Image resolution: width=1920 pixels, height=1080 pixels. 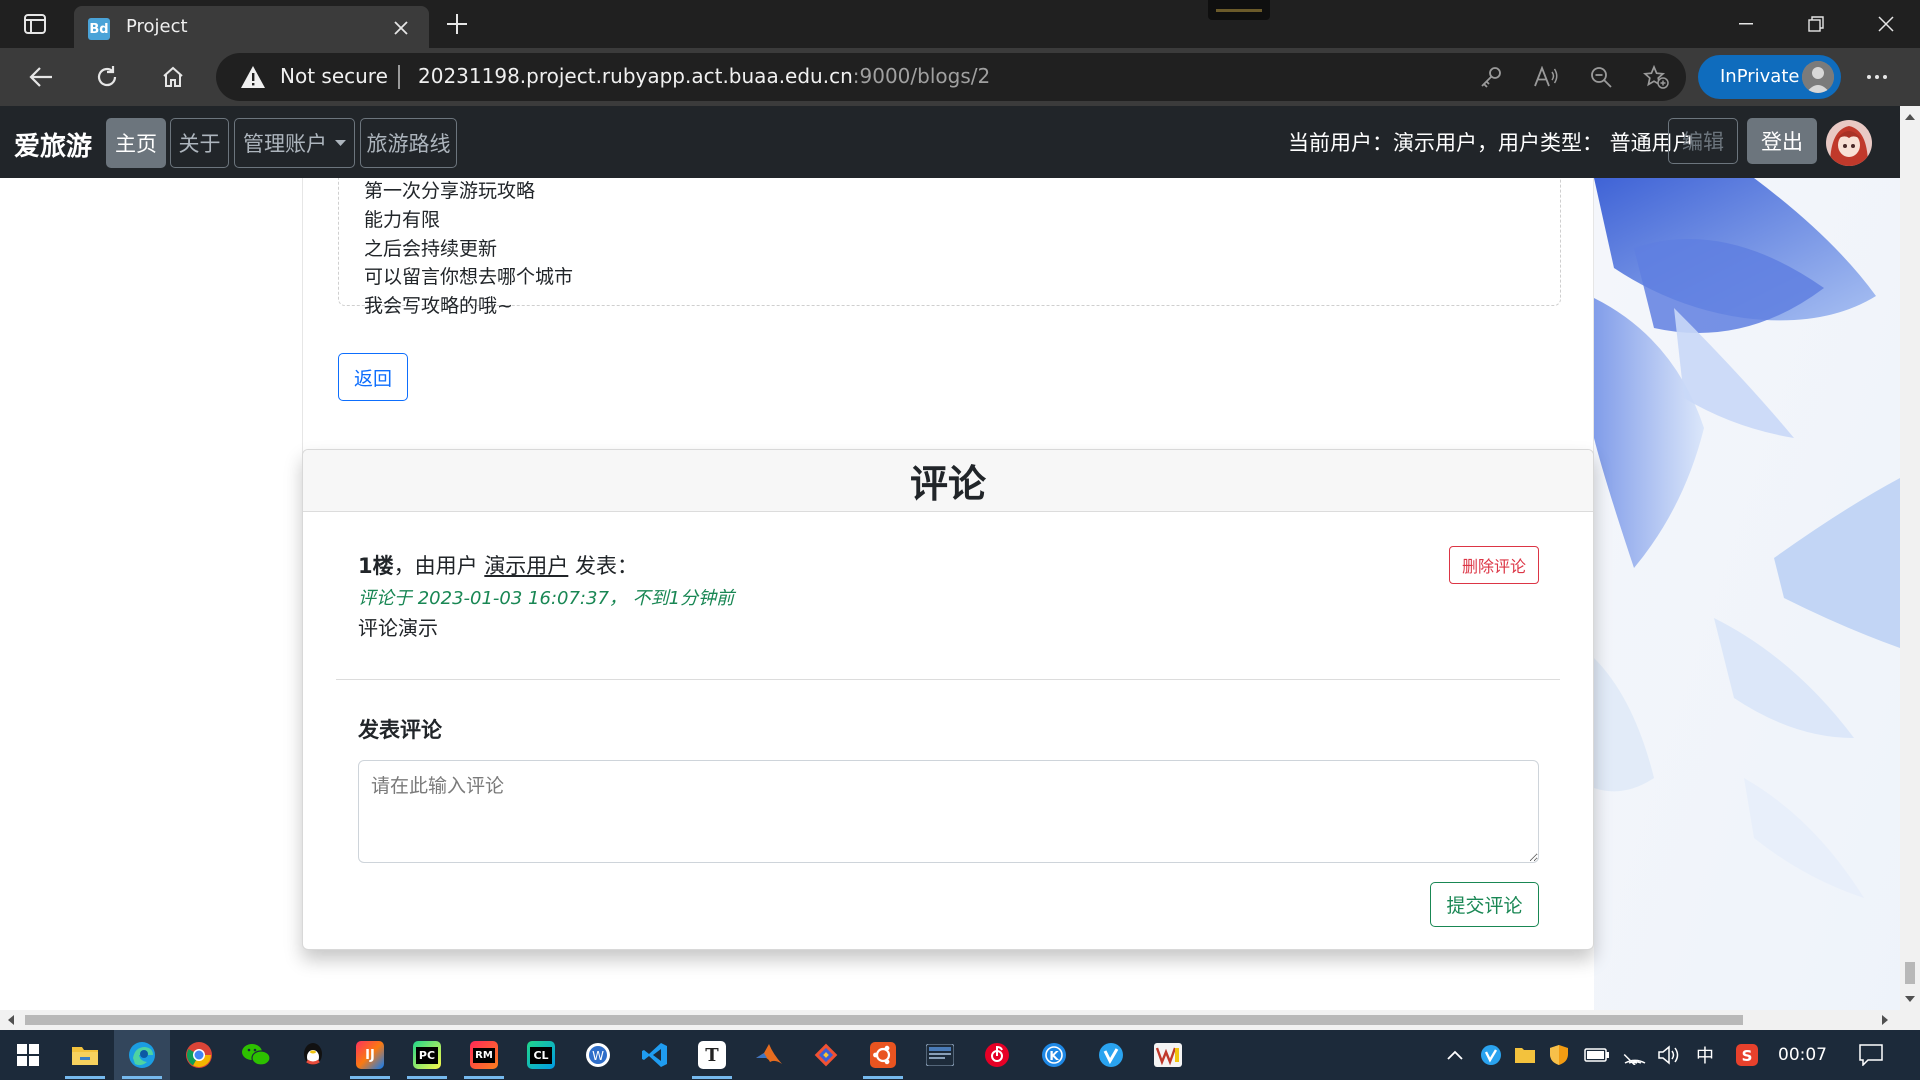 What do you see at coordinates (1111, 1055) in the screenshot?
I see `taskbar-tim` at bounding box center [1111, 1055].